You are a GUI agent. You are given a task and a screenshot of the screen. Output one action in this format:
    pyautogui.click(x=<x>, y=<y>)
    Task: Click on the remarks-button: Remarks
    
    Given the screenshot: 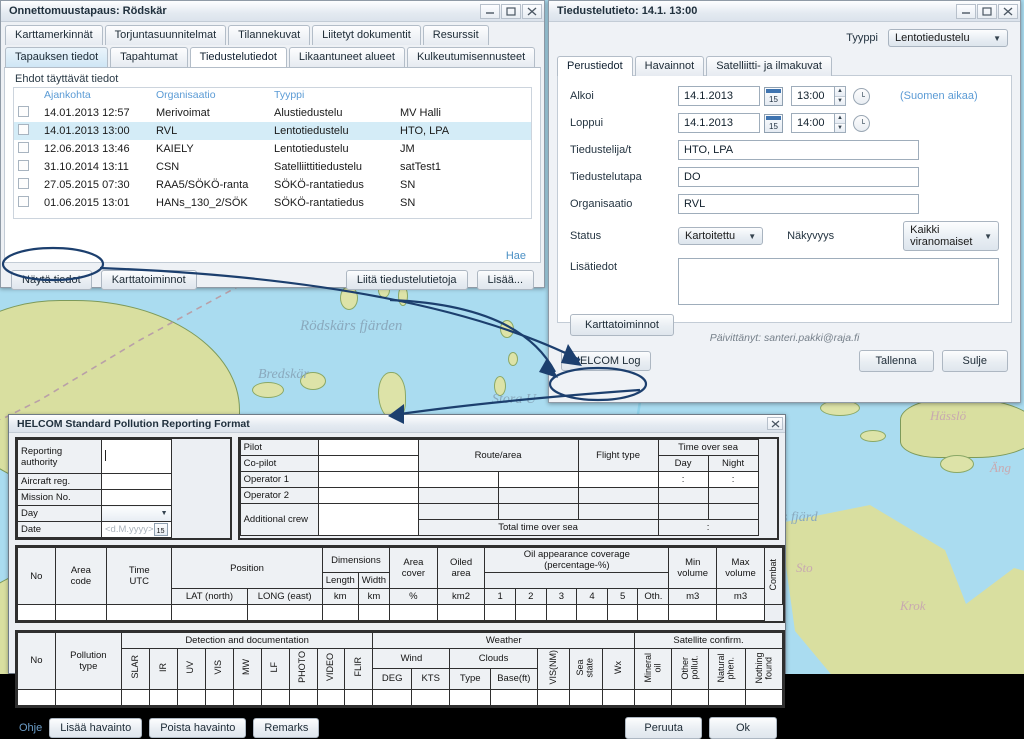 What is the action you would take?
    pyautogui.click(x=286, y=727)
    